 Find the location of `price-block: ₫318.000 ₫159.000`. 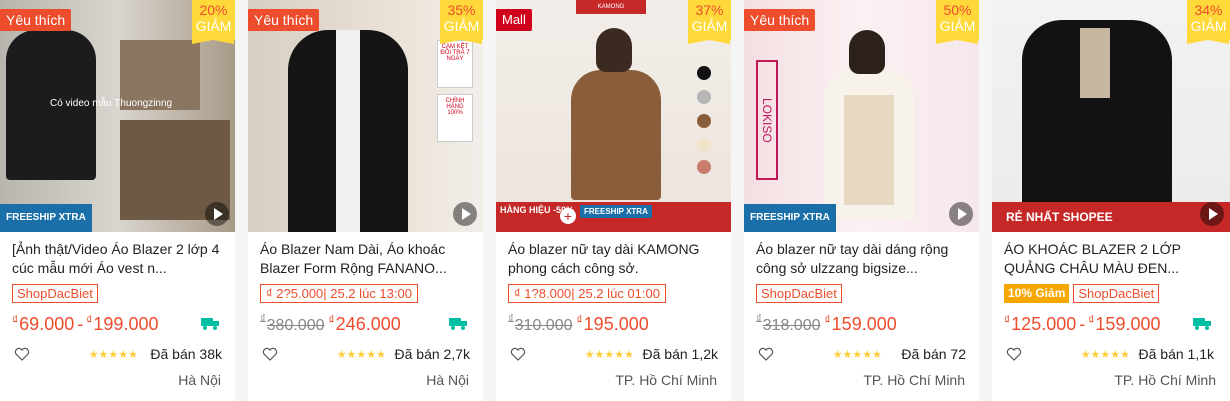

price-block: ₫318.000 ₫159.000 is located at coordinates (862, 324).